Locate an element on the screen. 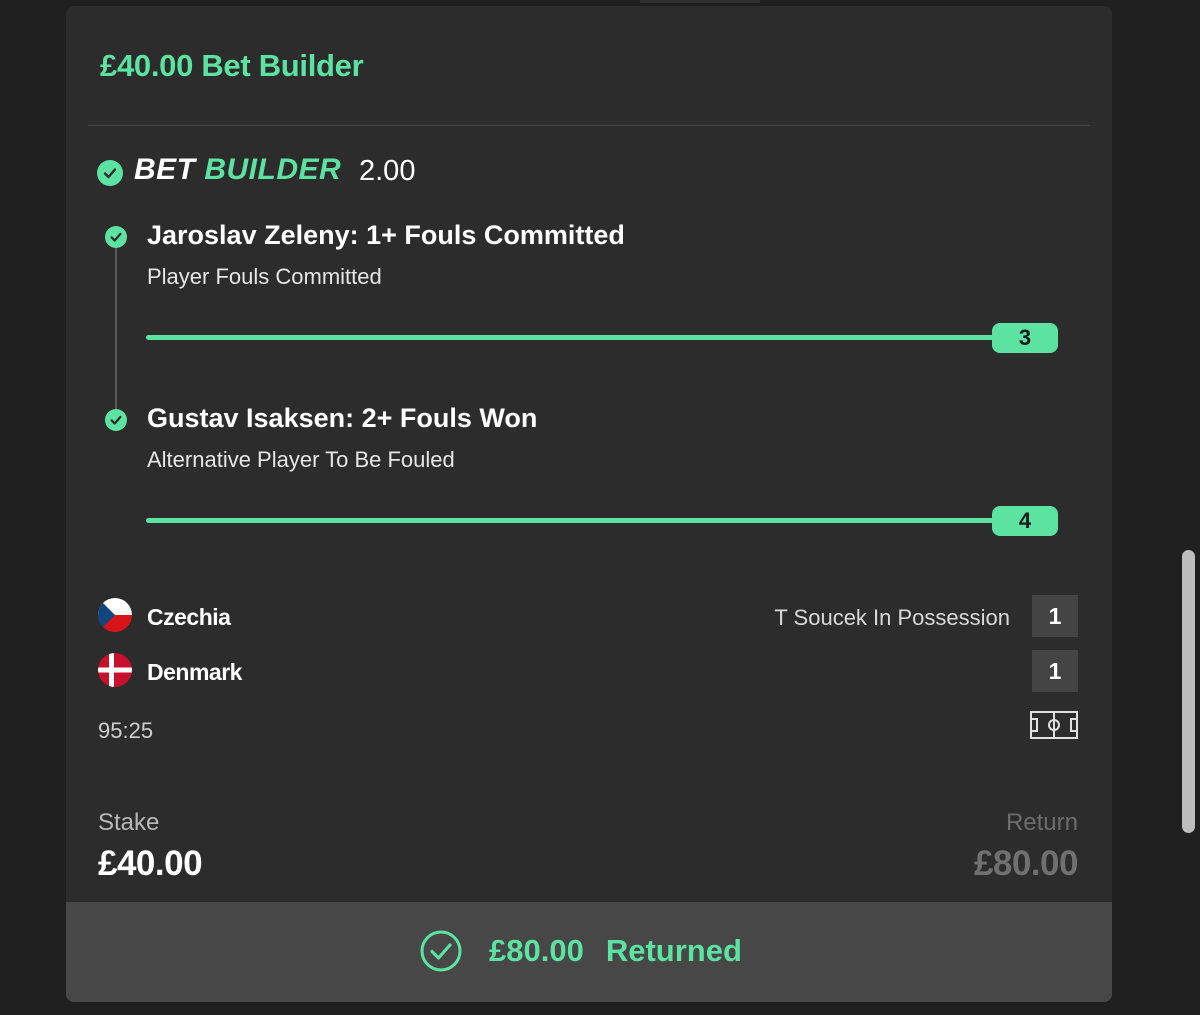 This screenshot has width=1200, height=1015. away-score: 1 is located at coordinates (1055, 671).